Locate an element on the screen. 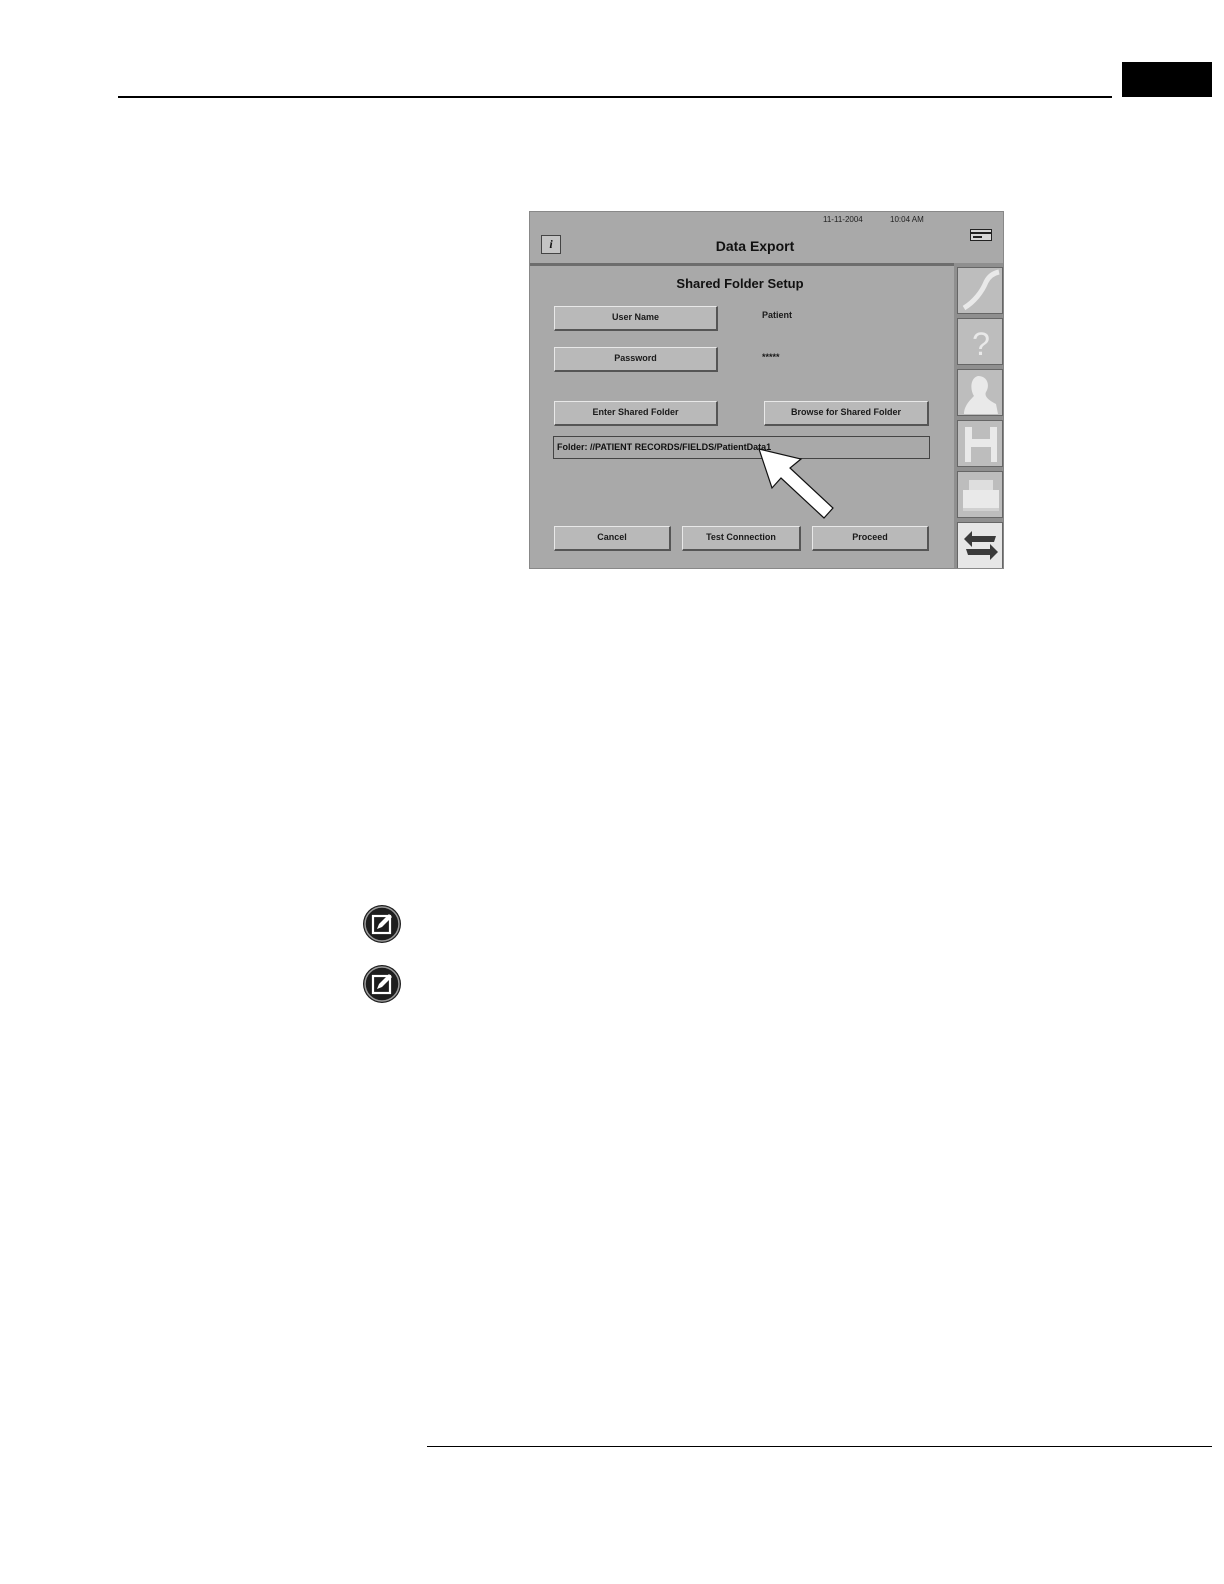  card-icon is located at coordinates (981, 235).